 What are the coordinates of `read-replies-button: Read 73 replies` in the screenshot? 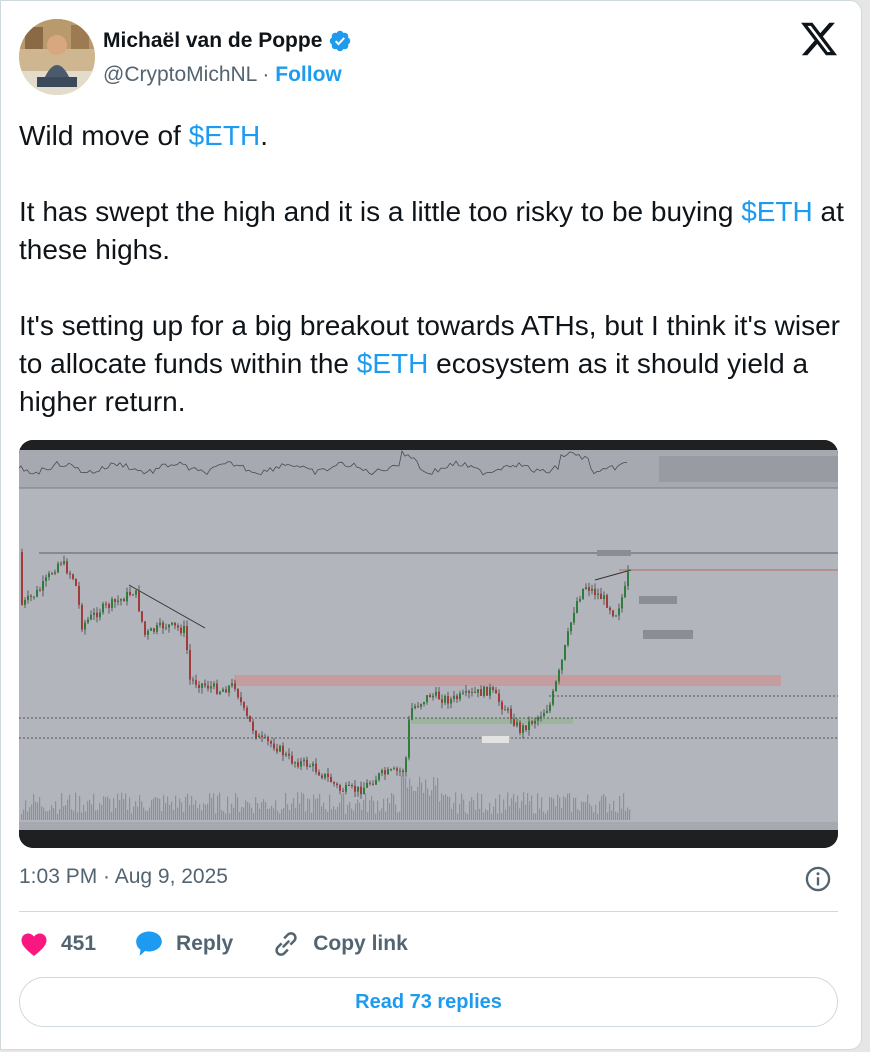 It's located at (428, 1002).